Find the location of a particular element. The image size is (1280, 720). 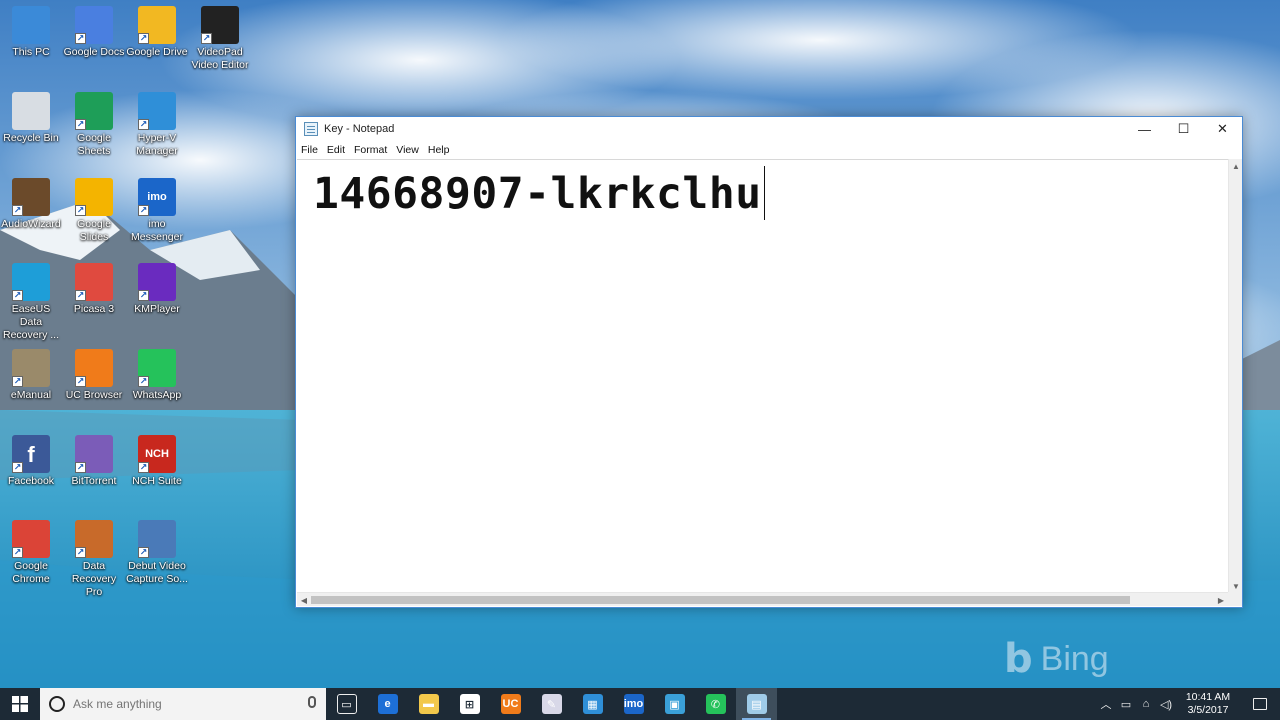

taskbar-imo-button: imo is located at coordinates (633, 704).